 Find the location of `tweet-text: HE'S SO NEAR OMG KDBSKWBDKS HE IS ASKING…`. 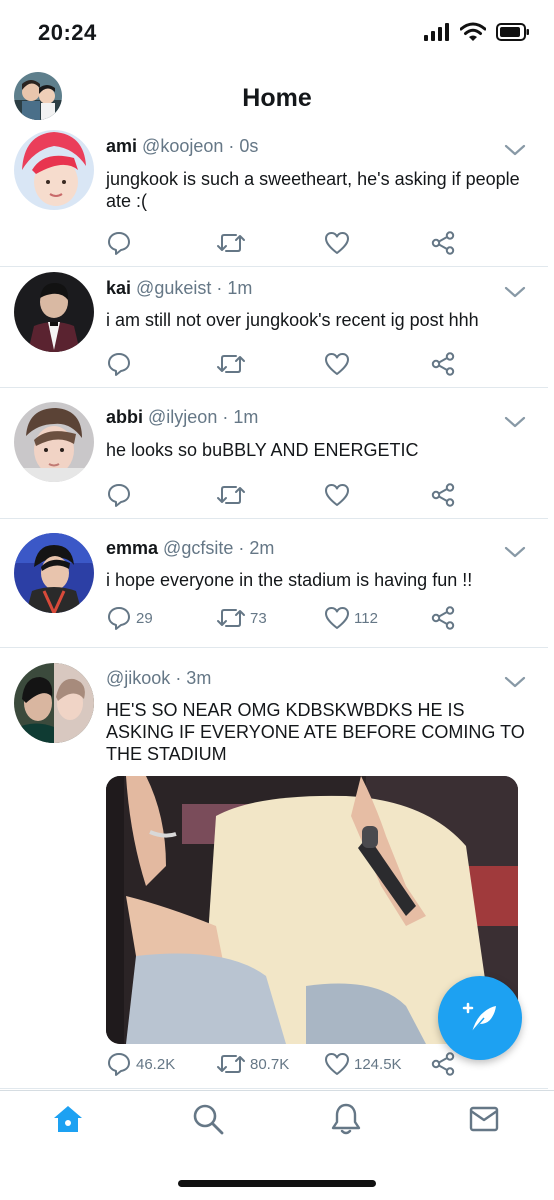

tweet-text: HE'S SO NEAR OMG KDBSKWBDKS HE IS ASKING… is located at coordinates (315, 732).